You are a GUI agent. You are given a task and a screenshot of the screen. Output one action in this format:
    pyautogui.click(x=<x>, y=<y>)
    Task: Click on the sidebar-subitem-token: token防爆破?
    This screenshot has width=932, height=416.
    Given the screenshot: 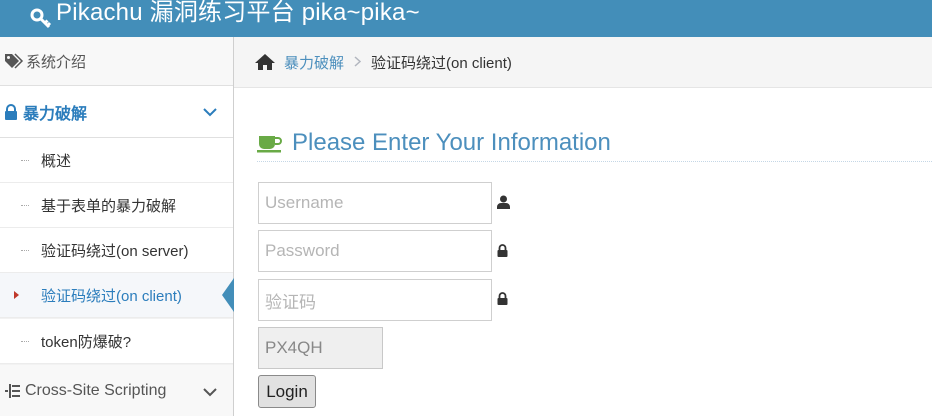 What is the action you would take?
    pyautogui.click(x=116, y=341)
    